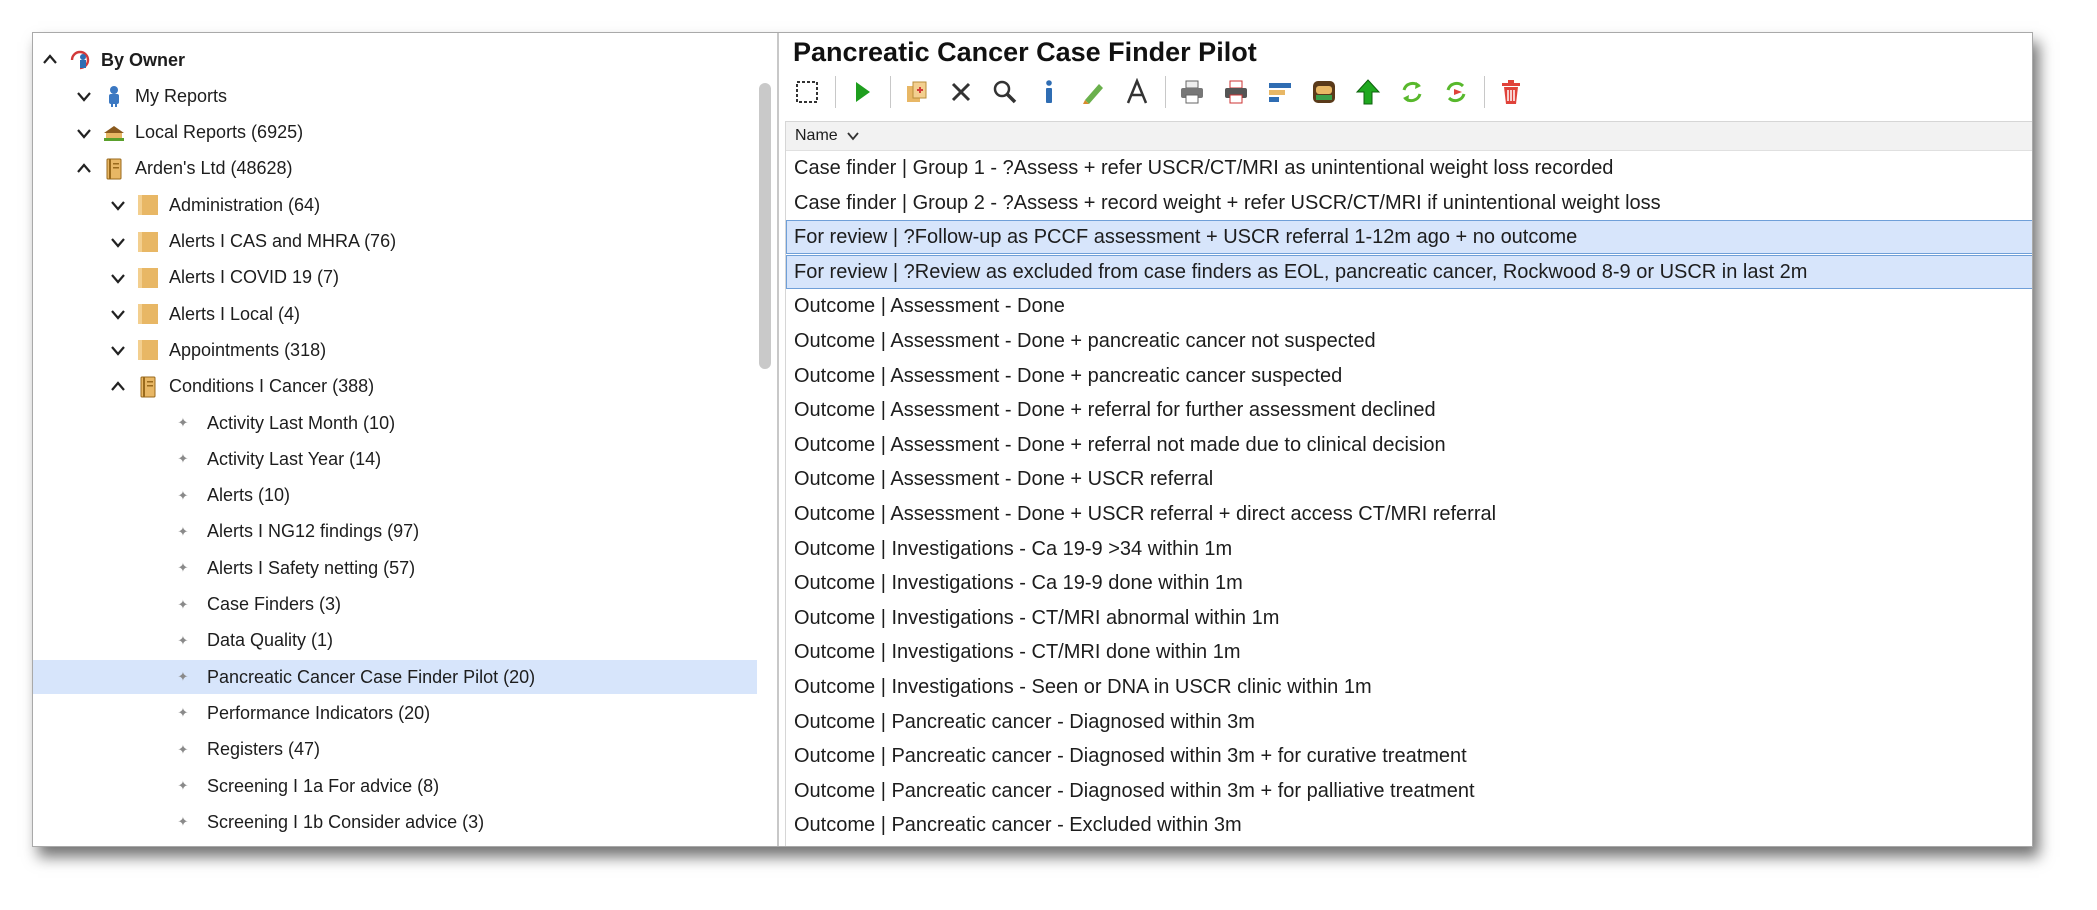 This screenshot has height=910, width=2097. What do you see at coordinates (395, 133) in the screenshot?
I see `tree-item-local-reports-6925: Local Reports (6925)` at bounding box center [395, 133].